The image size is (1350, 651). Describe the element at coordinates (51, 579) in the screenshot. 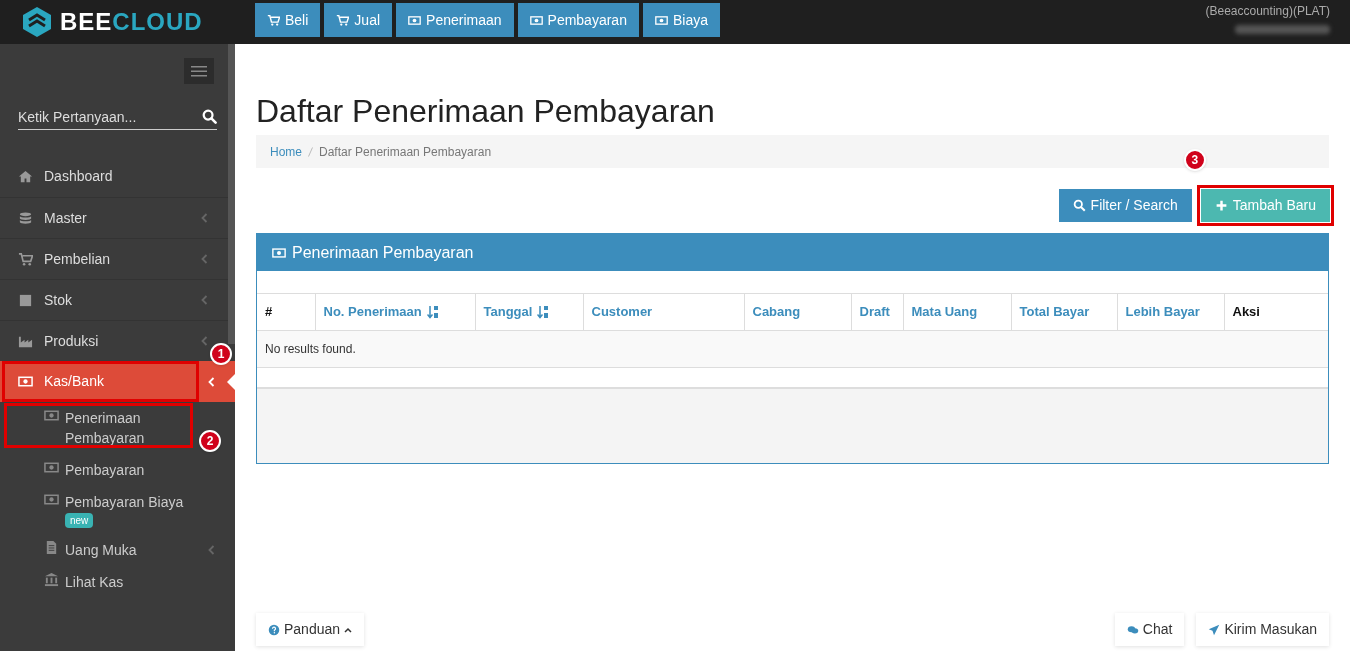

I see `bank-icon` at that location.